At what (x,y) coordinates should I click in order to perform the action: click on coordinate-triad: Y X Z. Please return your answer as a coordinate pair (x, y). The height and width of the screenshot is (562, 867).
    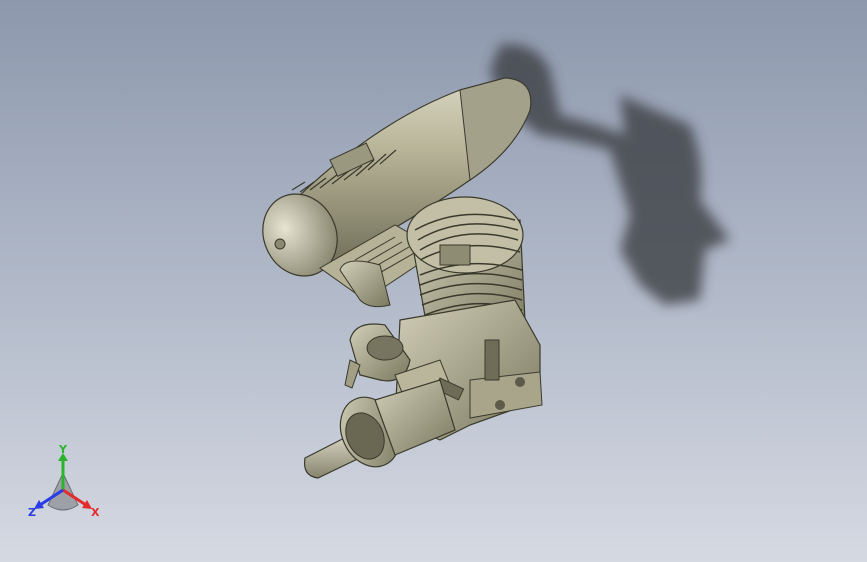
    Looking at the image, I should click on (64, 482).